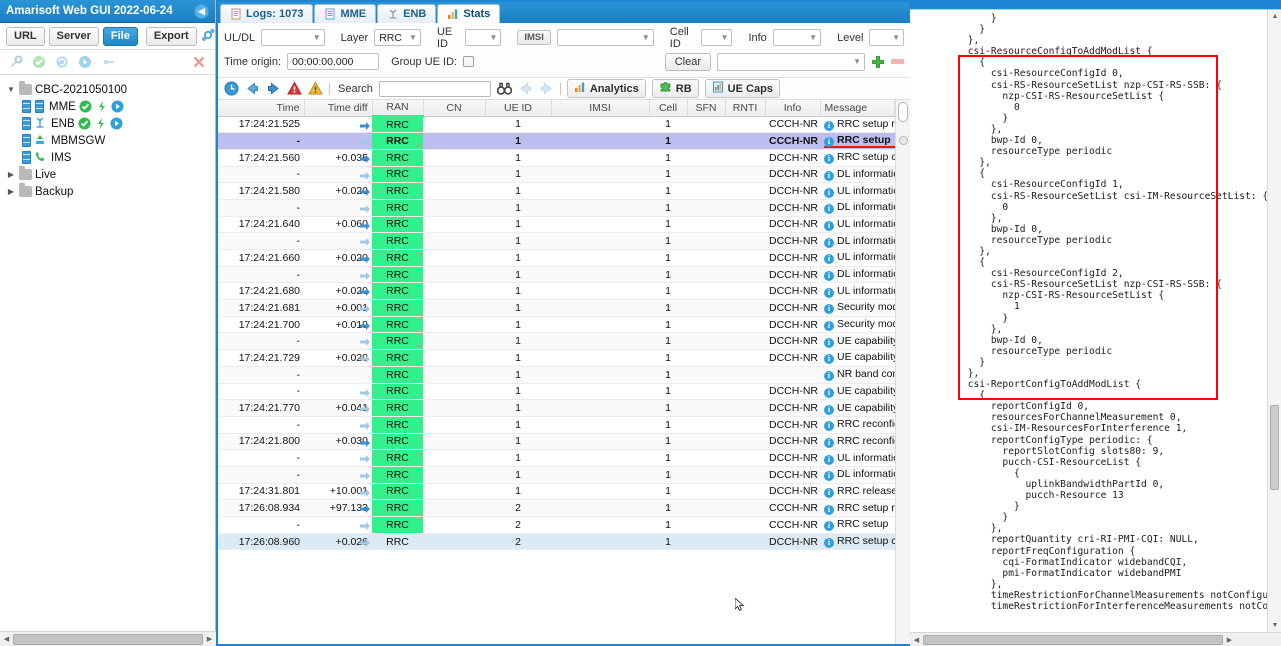  Describe the element at coordinates (73, 36) in the screenshot. I see `server-button: Server` at that location.